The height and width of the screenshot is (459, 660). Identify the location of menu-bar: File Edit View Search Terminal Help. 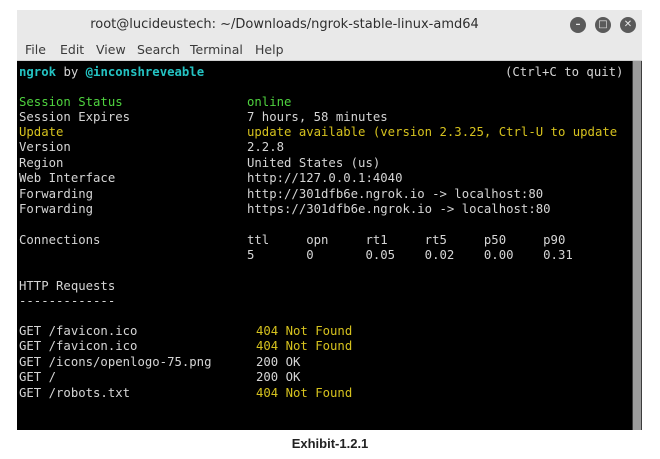
(329, 50).